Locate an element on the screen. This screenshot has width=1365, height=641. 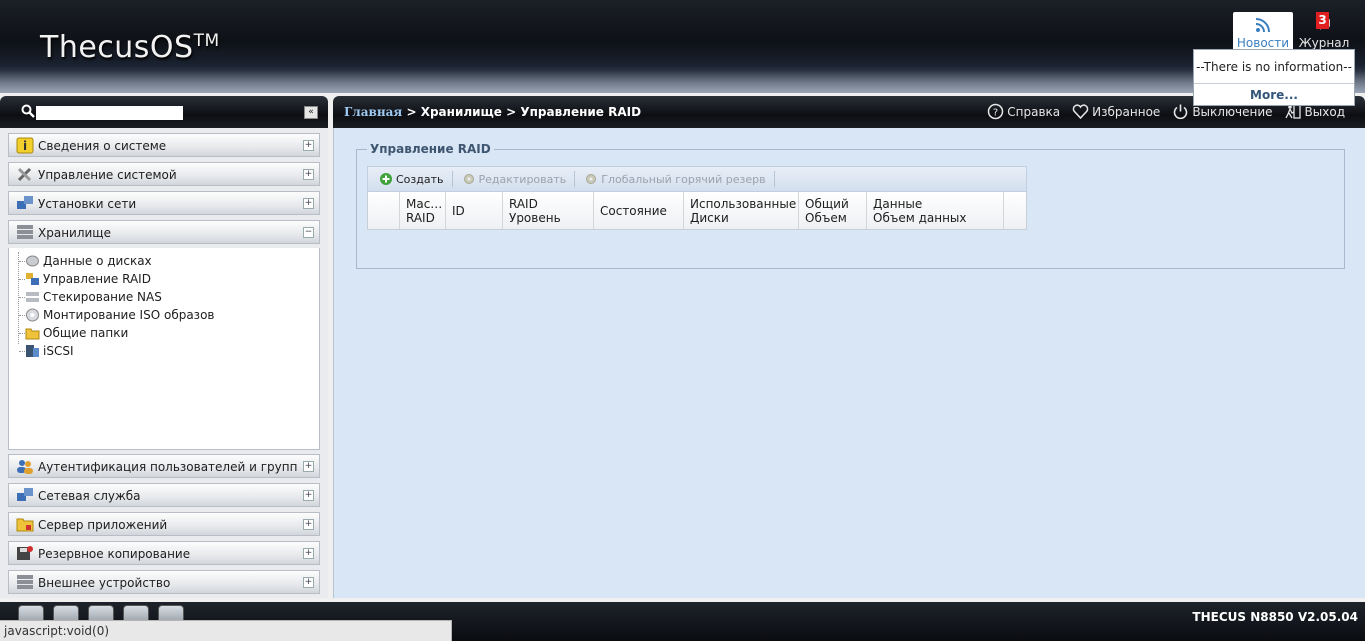
sidebar-panel-external-device: Внешнее устройство + is located at coordinates (164, 582).